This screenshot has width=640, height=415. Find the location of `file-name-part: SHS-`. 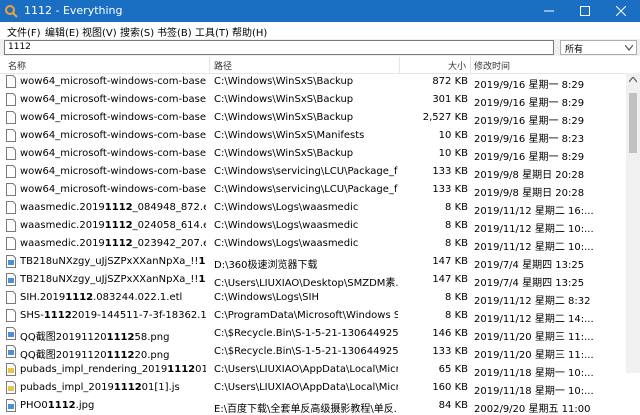

file-name-part: SHS- is located at coordinates (32, 315).